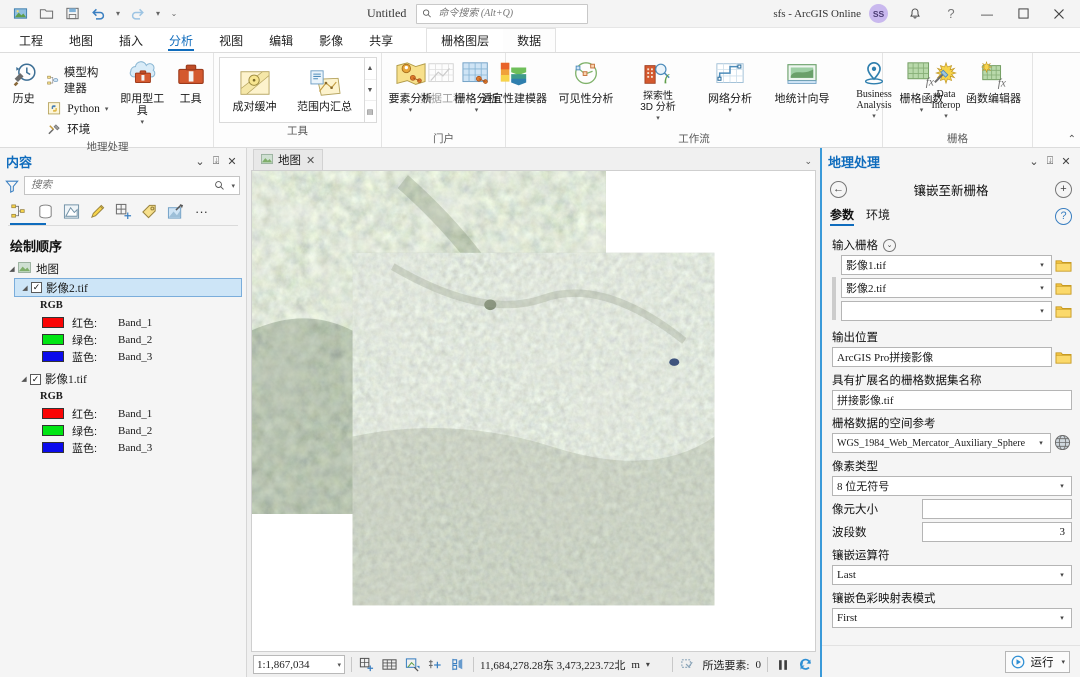 The height and width of the screenshot is (682, 1080). Describe the element at coordinates (941, 443) in the screenshot. I see `spatial-reference-combobox: WGS_1984_Web_Mercator_Auxiliary_Sphere ▾` at that location.